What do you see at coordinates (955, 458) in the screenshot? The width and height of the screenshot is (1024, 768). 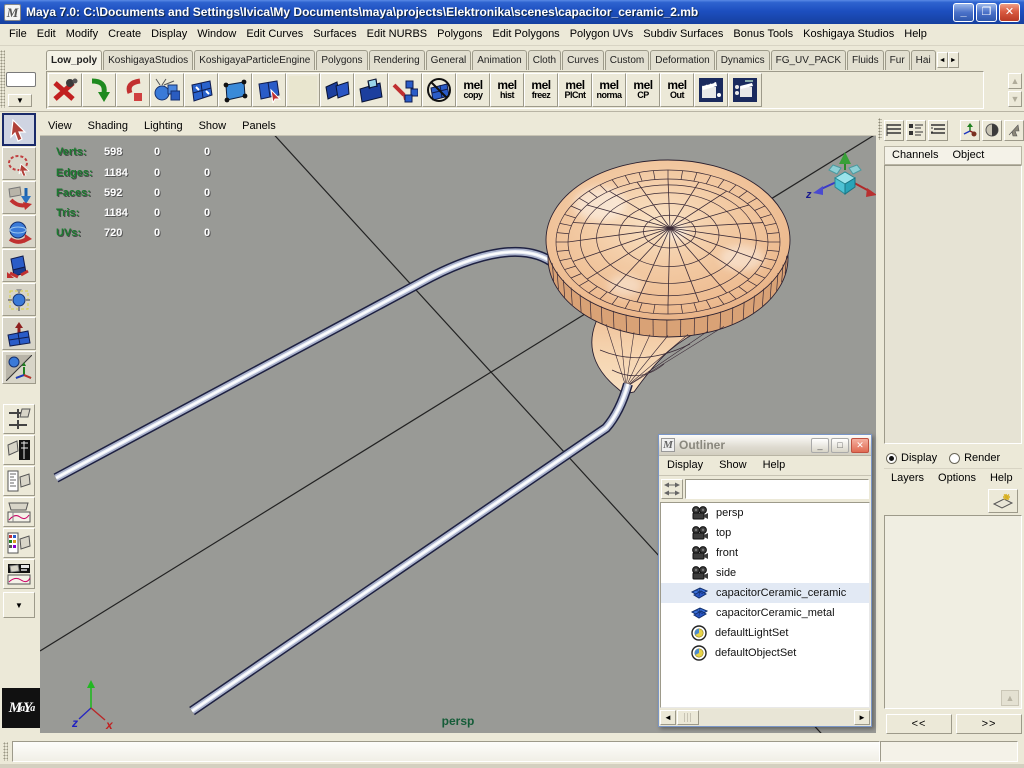 I see `render-radio` at bounding box center [955, 458].